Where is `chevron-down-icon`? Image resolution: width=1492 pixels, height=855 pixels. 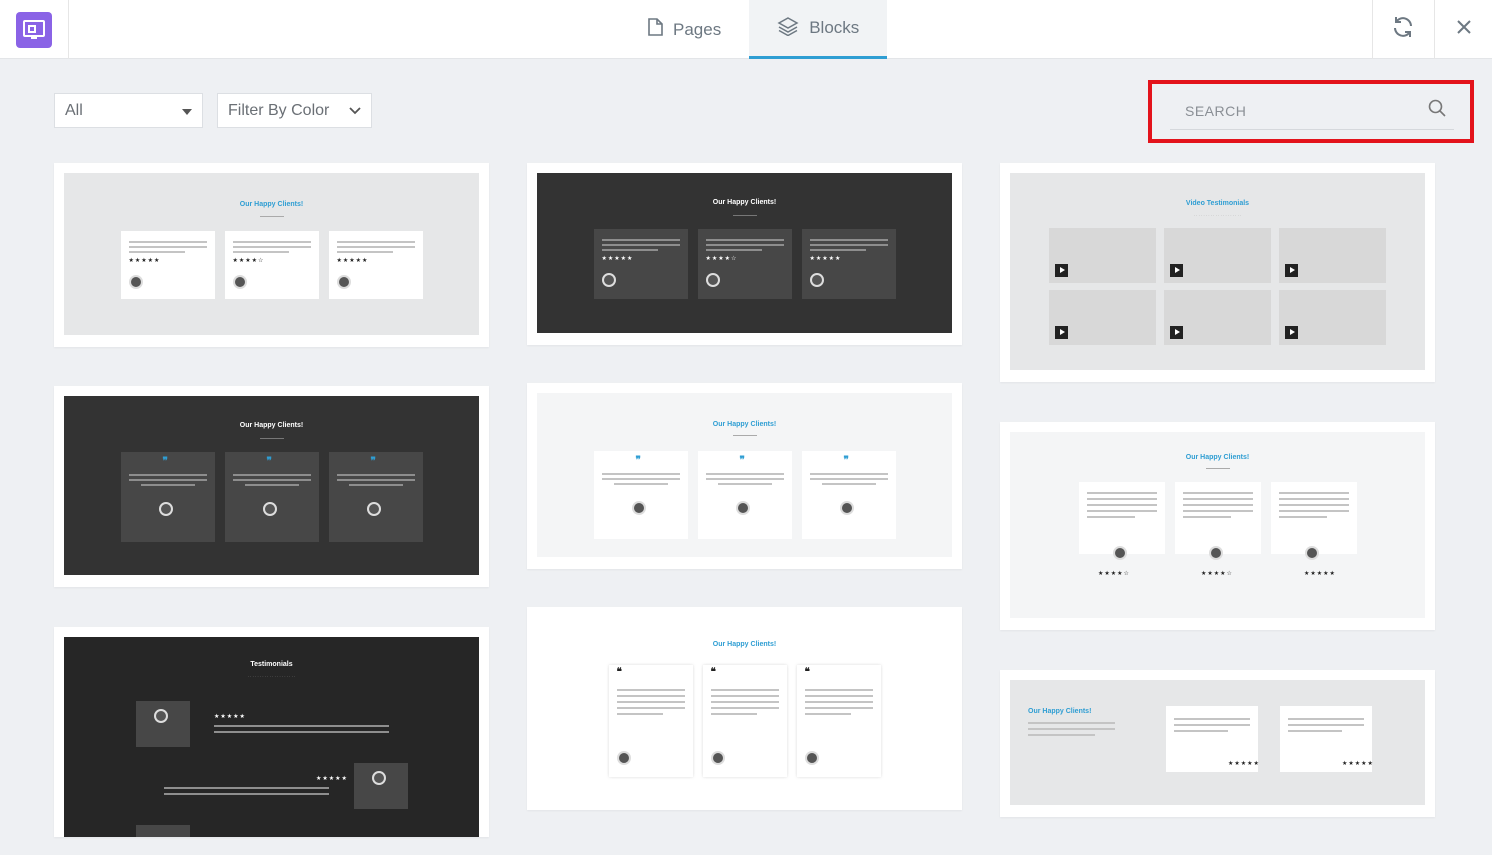 chevron-down-icon is located at coordinates (355, 111).